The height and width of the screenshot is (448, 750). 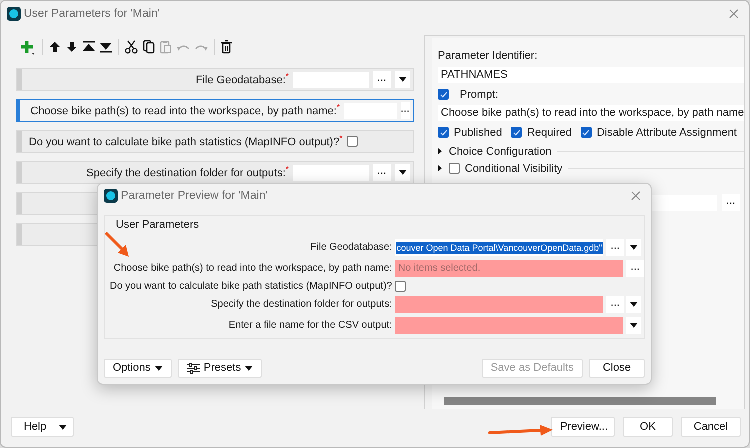 I want to click on parameter-row: Do you want to calculate bike path statistics (MapINFO output)?$^{*}$, so click(x=215, y=141).